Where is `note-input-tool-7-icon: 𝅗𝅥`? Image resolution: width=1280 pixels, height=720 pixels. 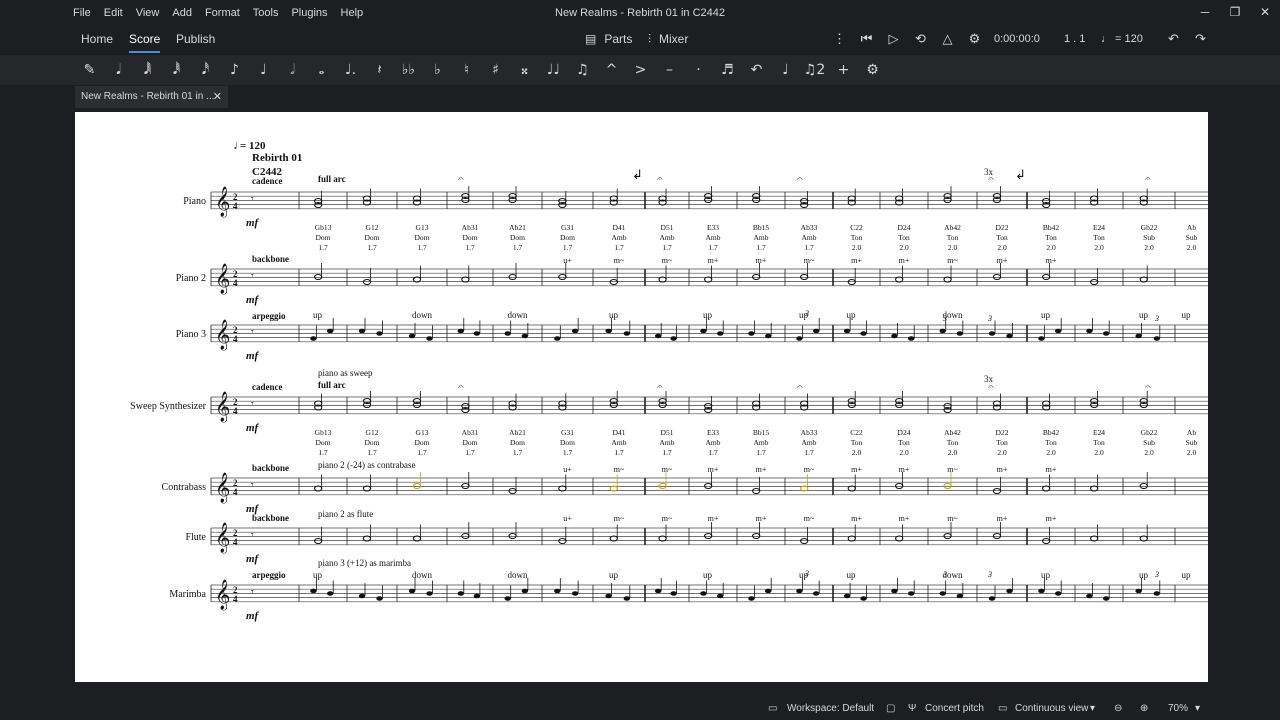
note-input-tool-7-icon: 𝅗𝅥 is located at coordinates (292, 70).